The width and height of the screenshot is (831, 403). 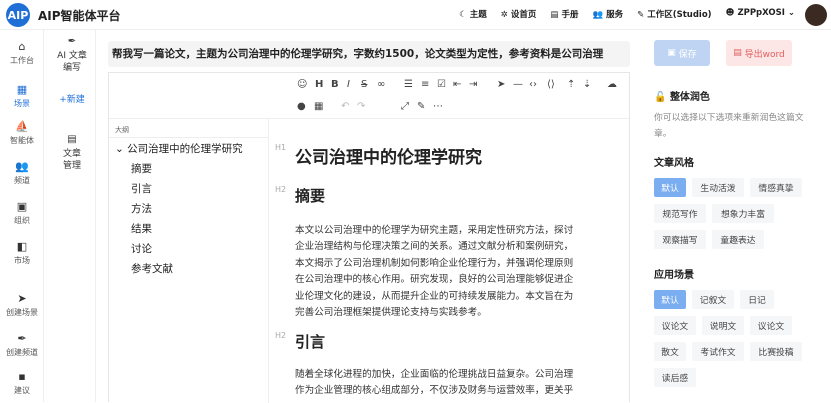 I want to click on nav-create-scene: ➤ 创建场景, so click(x=22, y=305).